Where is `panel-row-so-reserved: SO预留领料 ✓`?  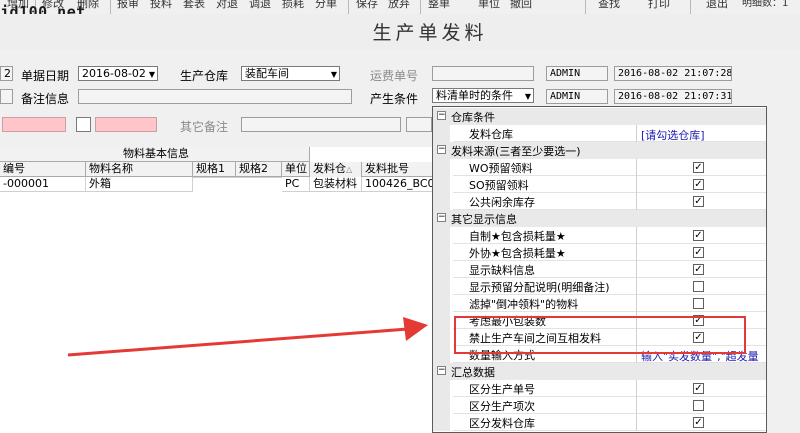 panel-row-so-reserved: SO预留领料 ✓ is located at coordinates (599, 184).